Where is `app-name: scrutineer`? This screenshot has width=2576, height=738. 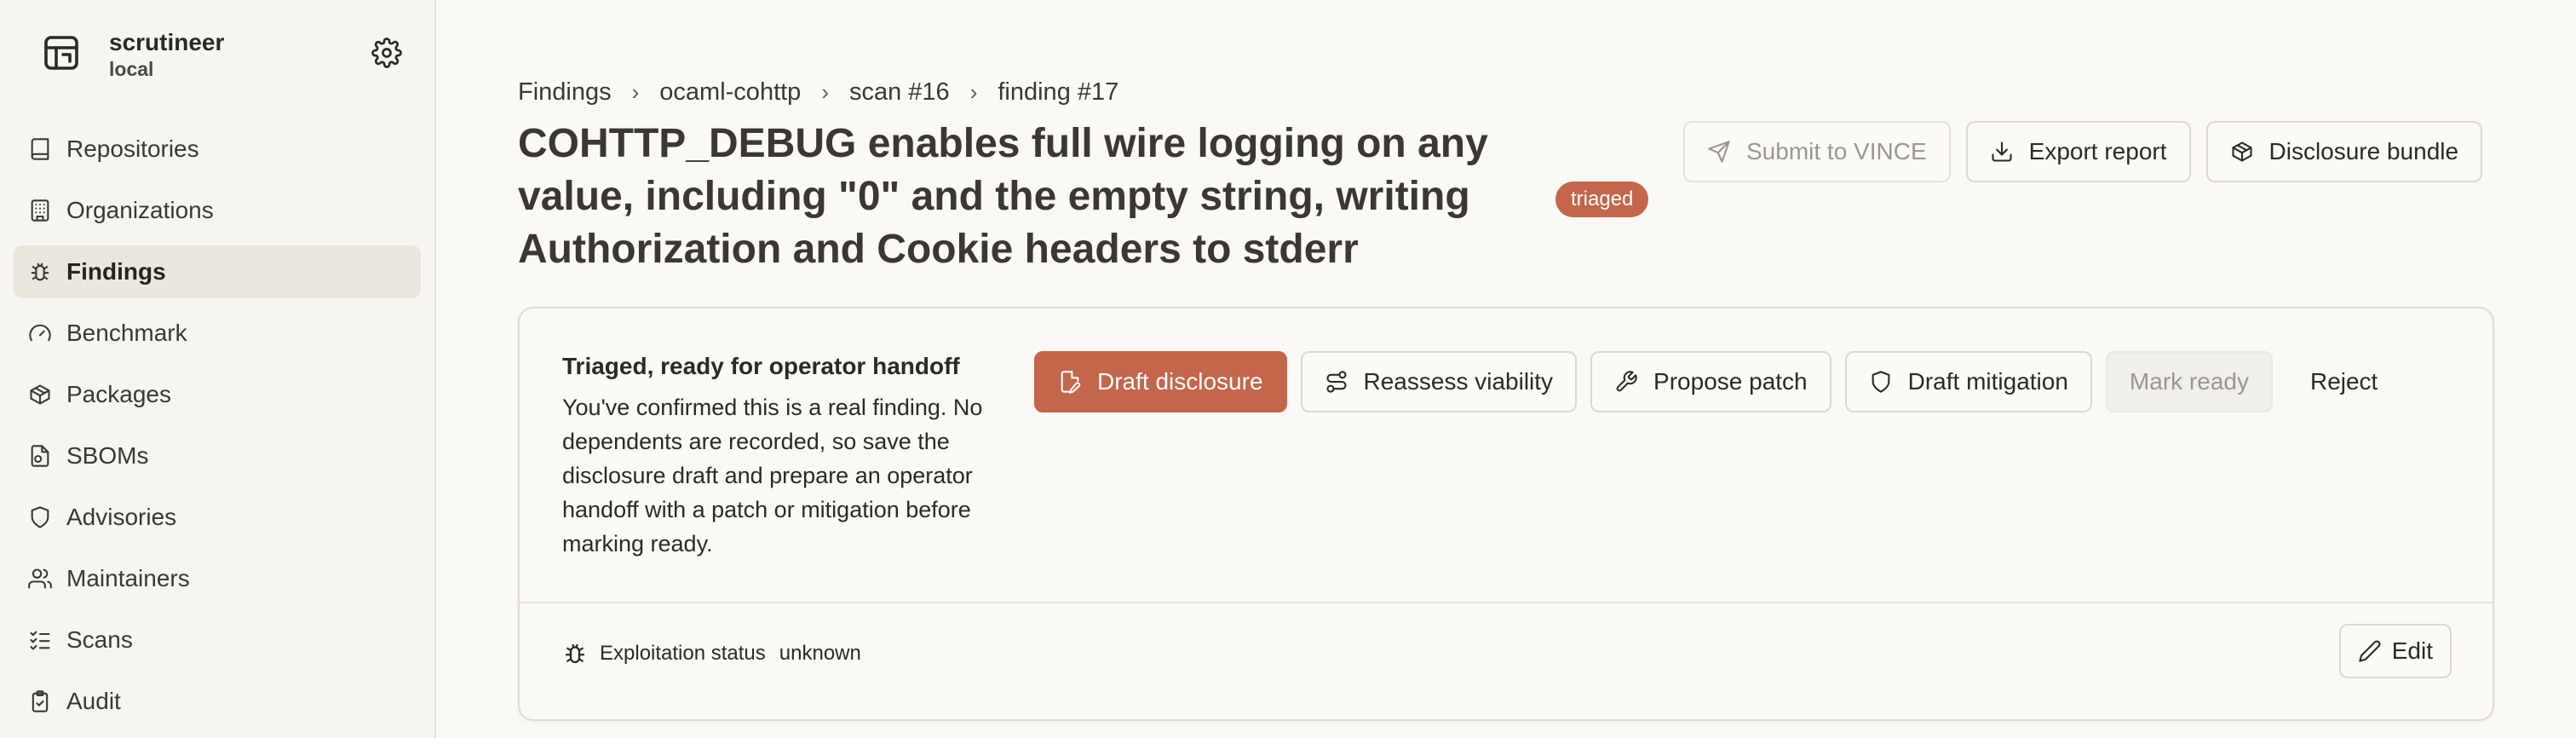 app-name: scrutineer is located at coordinates (167, 42).